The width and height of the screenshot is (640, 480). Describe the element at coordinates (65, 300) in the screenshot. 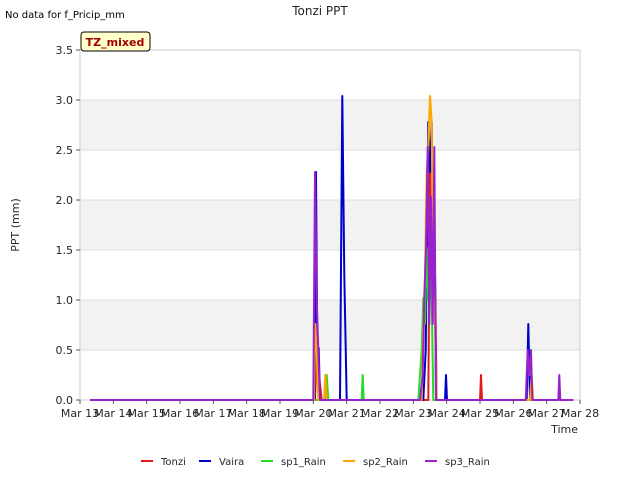

I see `y-tick-label: 1.0` at that location.